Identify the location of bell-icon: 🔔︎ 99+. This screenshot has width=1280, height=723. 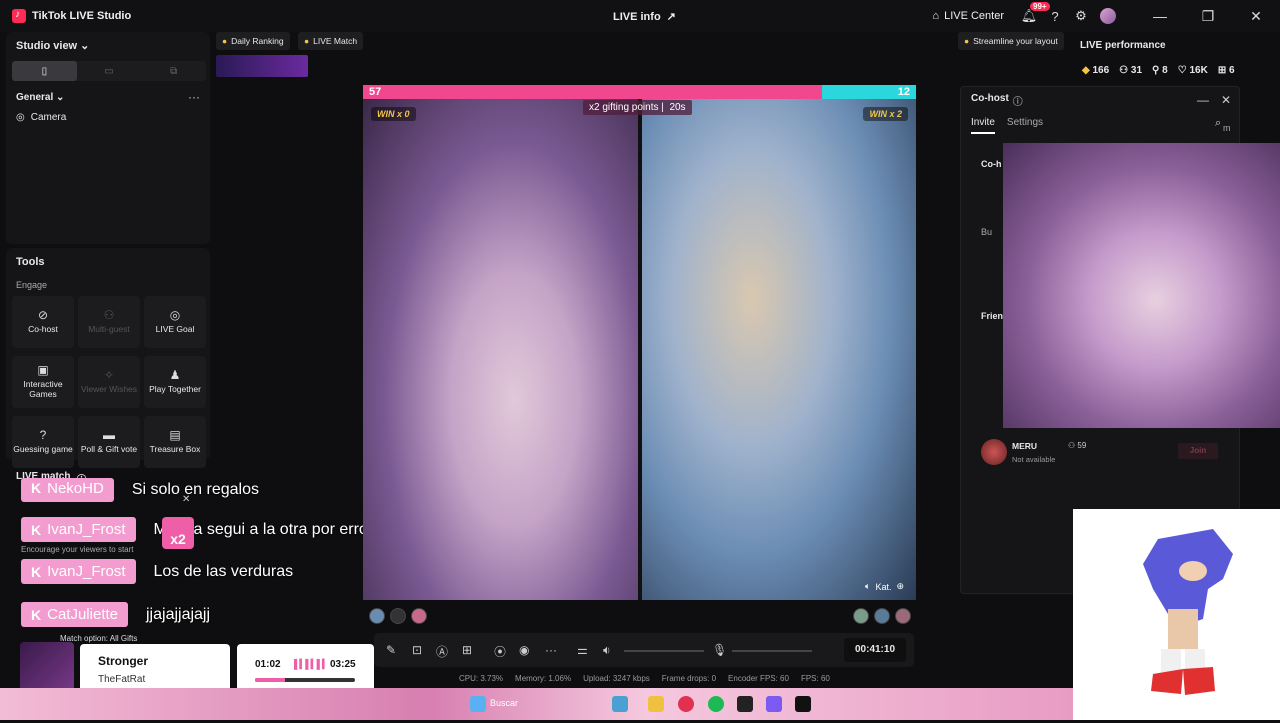
(1033, 13).